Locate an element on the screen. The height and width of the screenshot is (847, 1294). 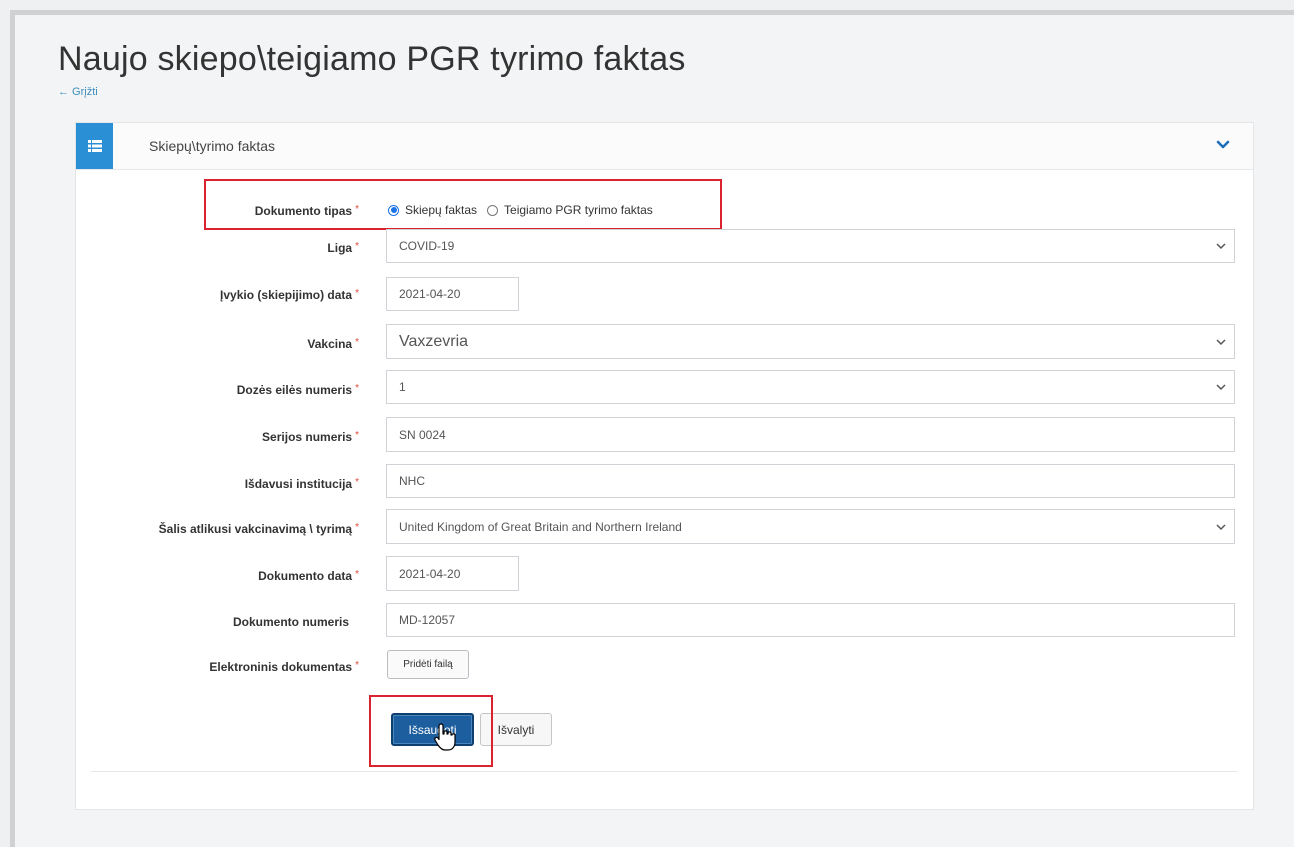
back-link: ← Grįžti is located at coordinates (78, 92).